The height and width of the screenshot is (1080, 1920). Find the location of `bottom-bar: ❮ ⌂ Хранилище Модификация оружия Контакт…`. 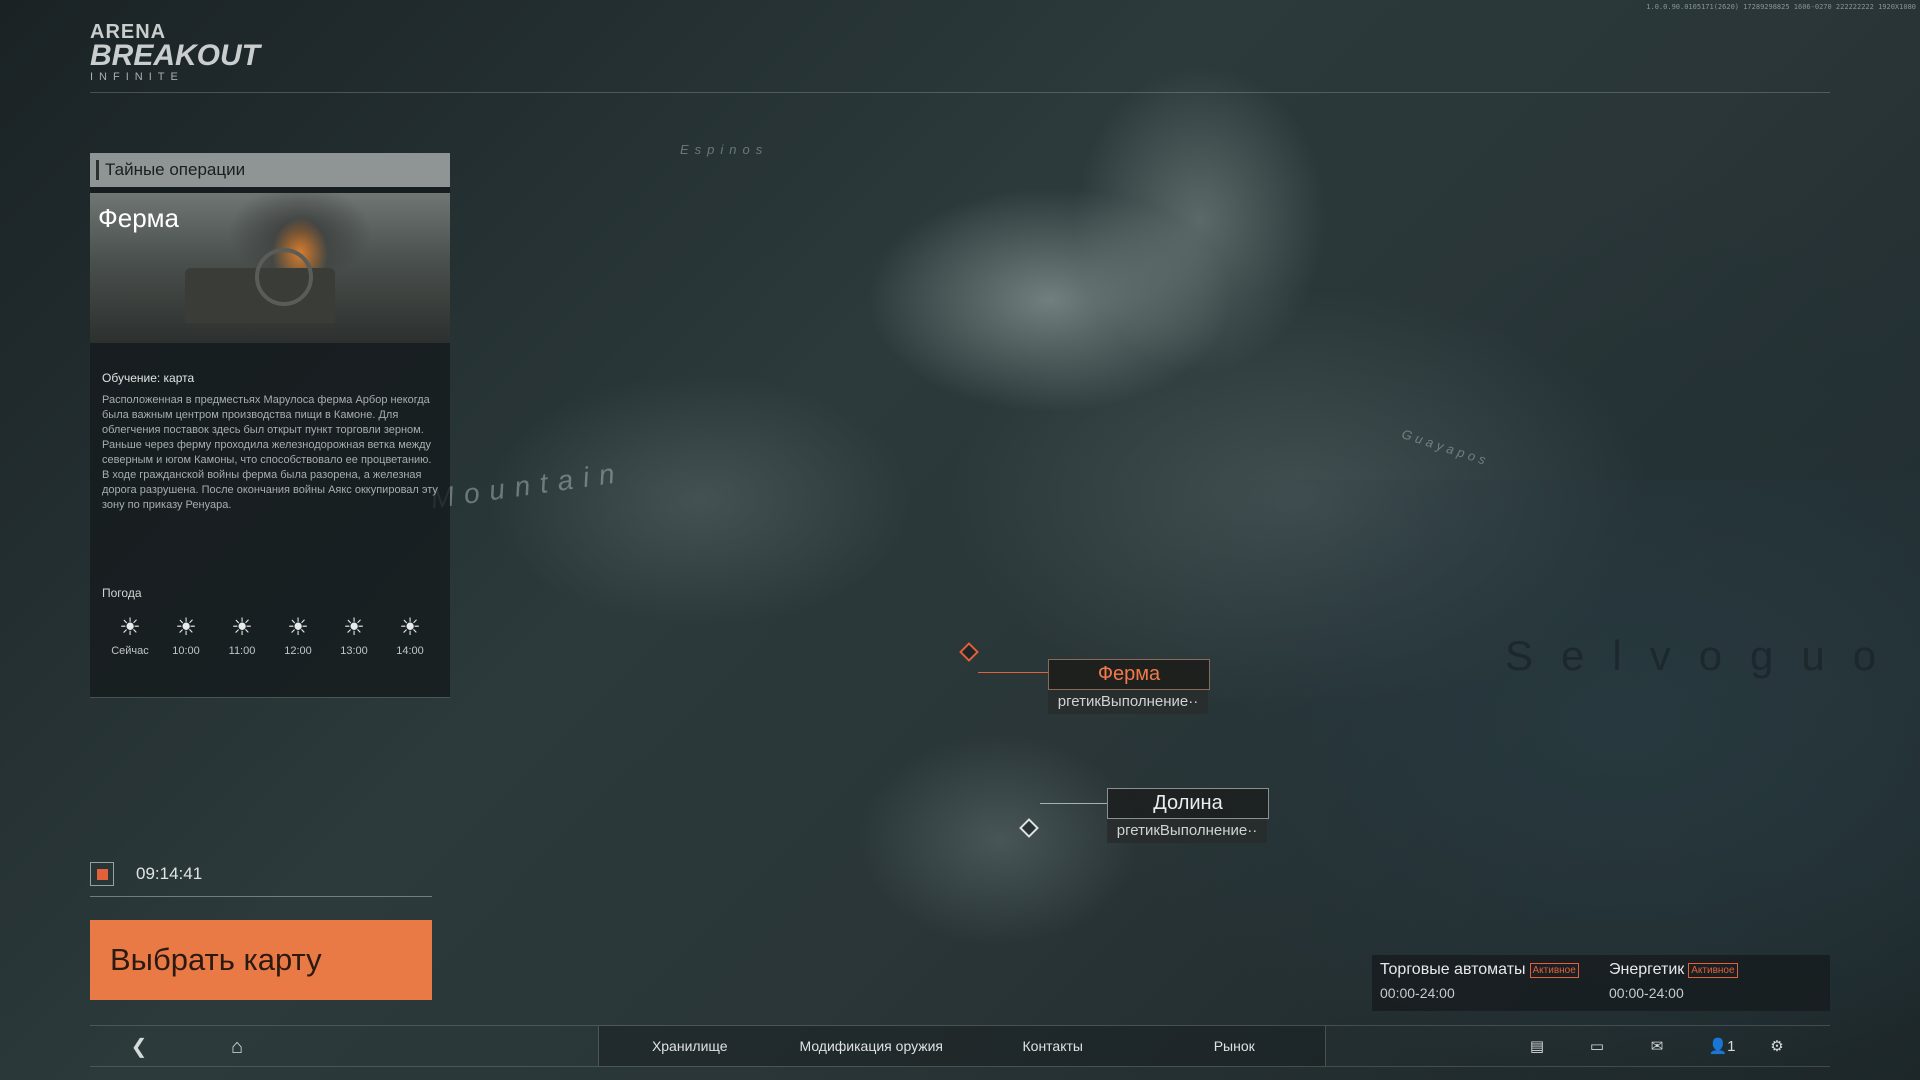

bottom-bar: ❮ ⌂ Хранилище Модификация оружия Контакт… is located at coordinates (960, 1045).